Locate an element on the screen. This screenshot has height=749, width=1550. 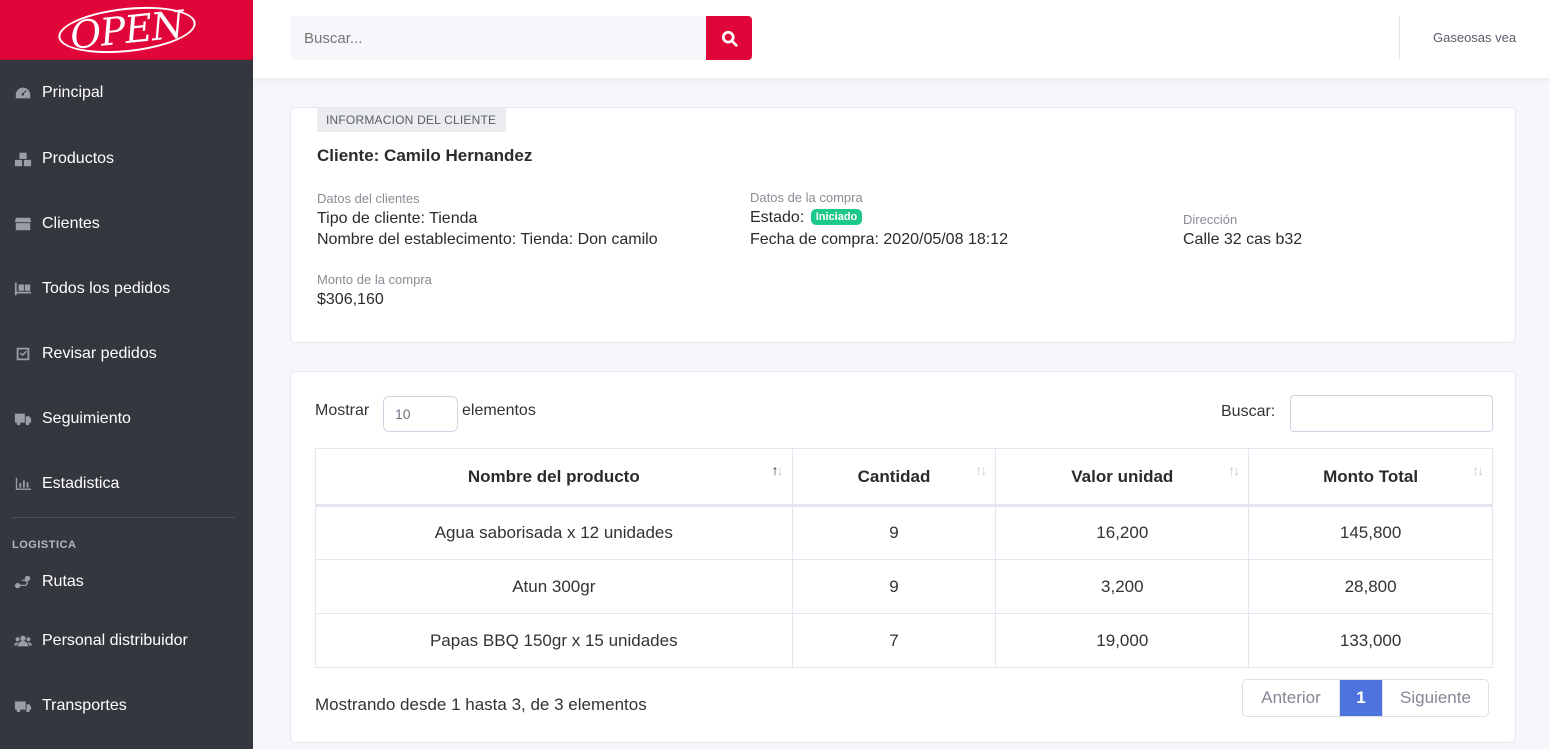
status-label: Estado: is located at coordinates (777, 217).